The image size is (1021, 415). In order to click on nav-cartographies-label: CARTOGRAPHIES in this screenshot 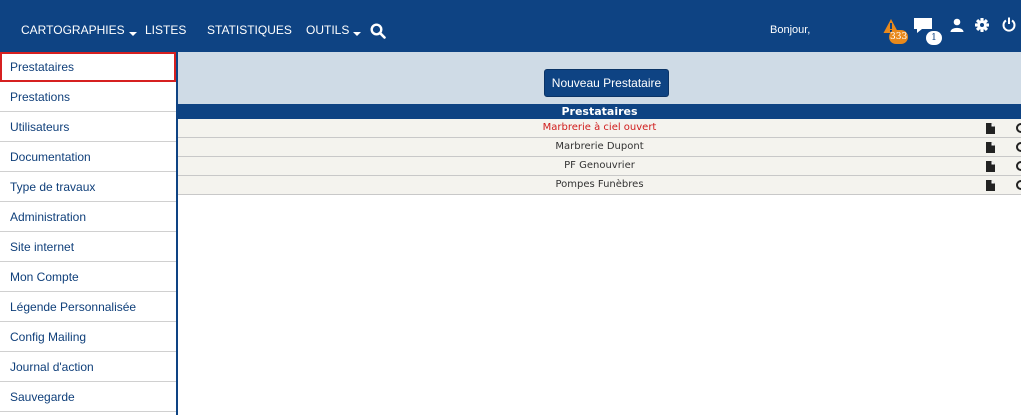, I will do `click(73, 30)`.